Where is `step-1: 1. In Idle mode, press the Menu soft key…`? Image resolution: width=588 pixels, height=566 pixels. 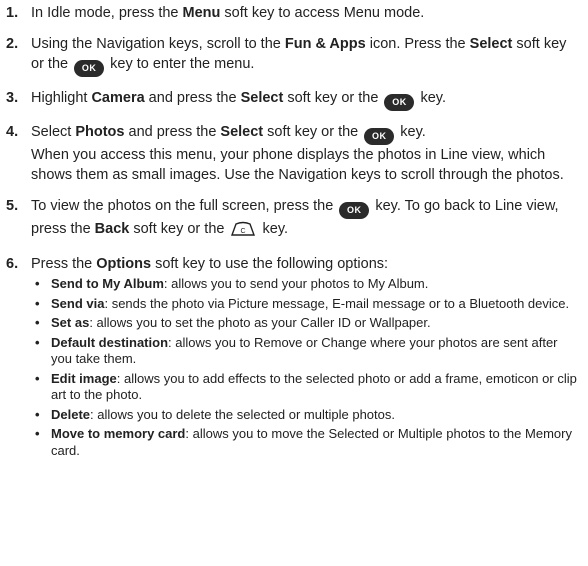 step-1: 1. In Idle mode, press the Menu soft key… is located at coordinates (294, 13).